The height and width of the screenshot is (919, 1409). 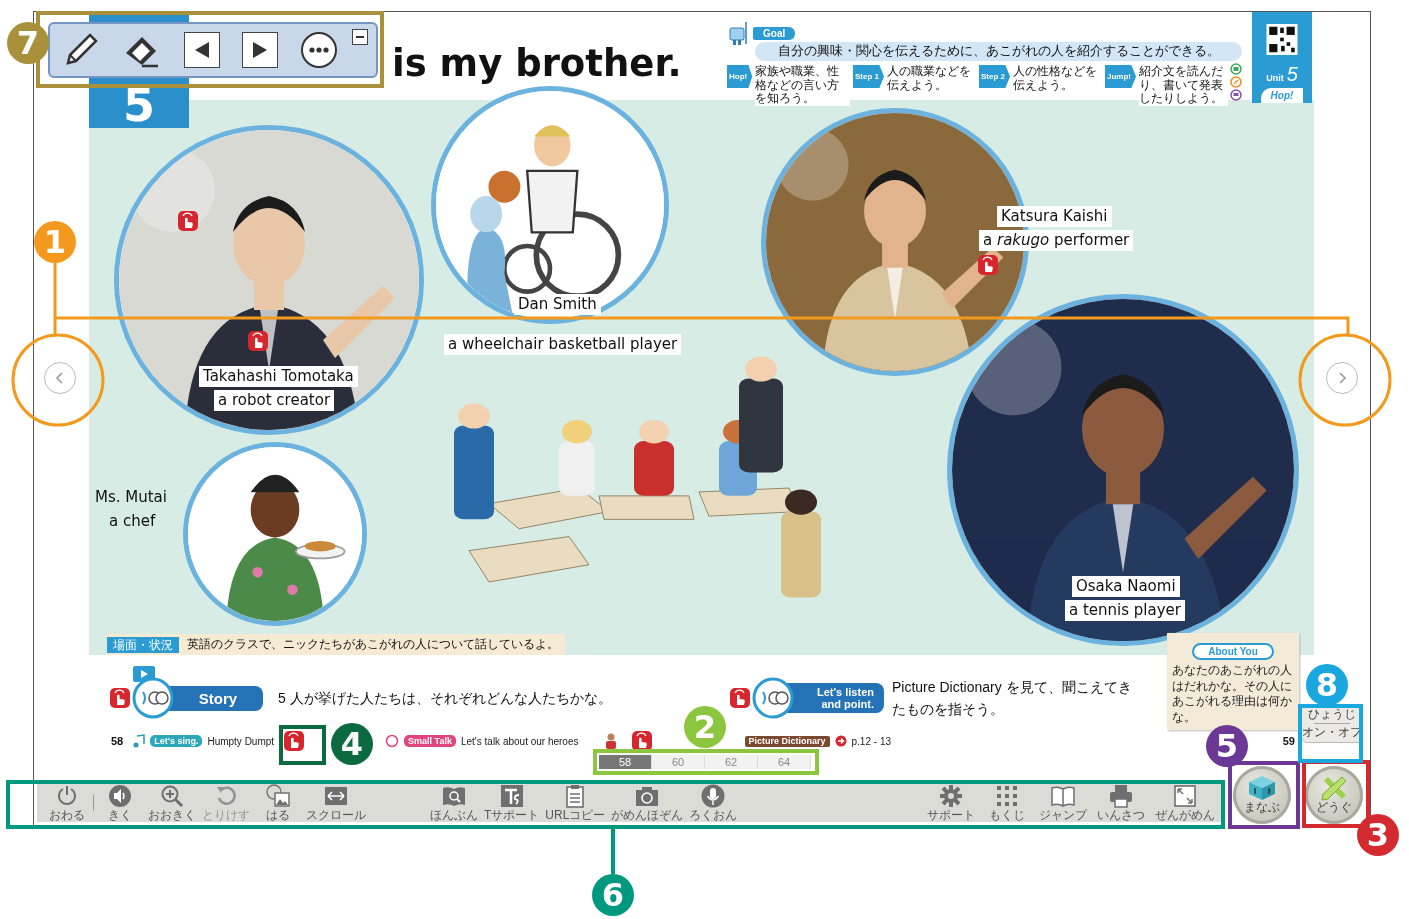 I want to click on learn-button: まなぶ, so click(x=1262, y=795).